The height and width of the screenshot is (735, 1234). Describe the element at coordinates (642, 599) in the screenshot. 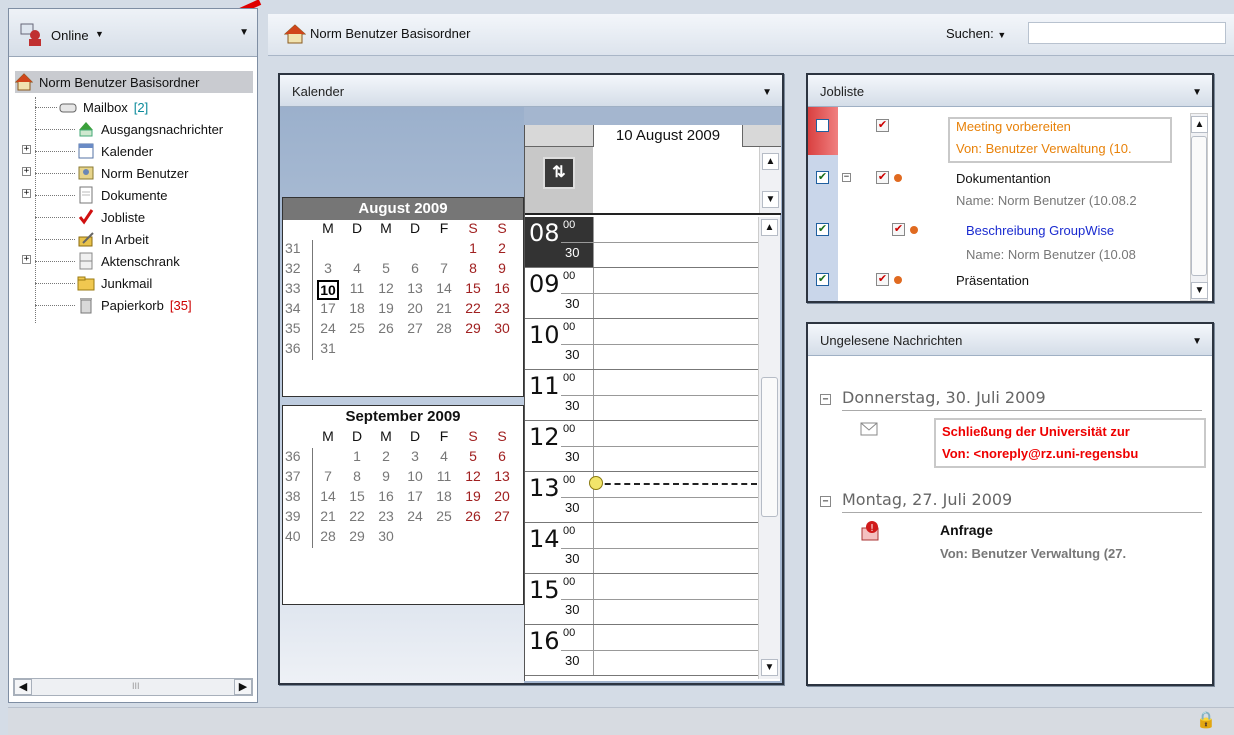

I see `hour-row: 15 00 30` at that location.